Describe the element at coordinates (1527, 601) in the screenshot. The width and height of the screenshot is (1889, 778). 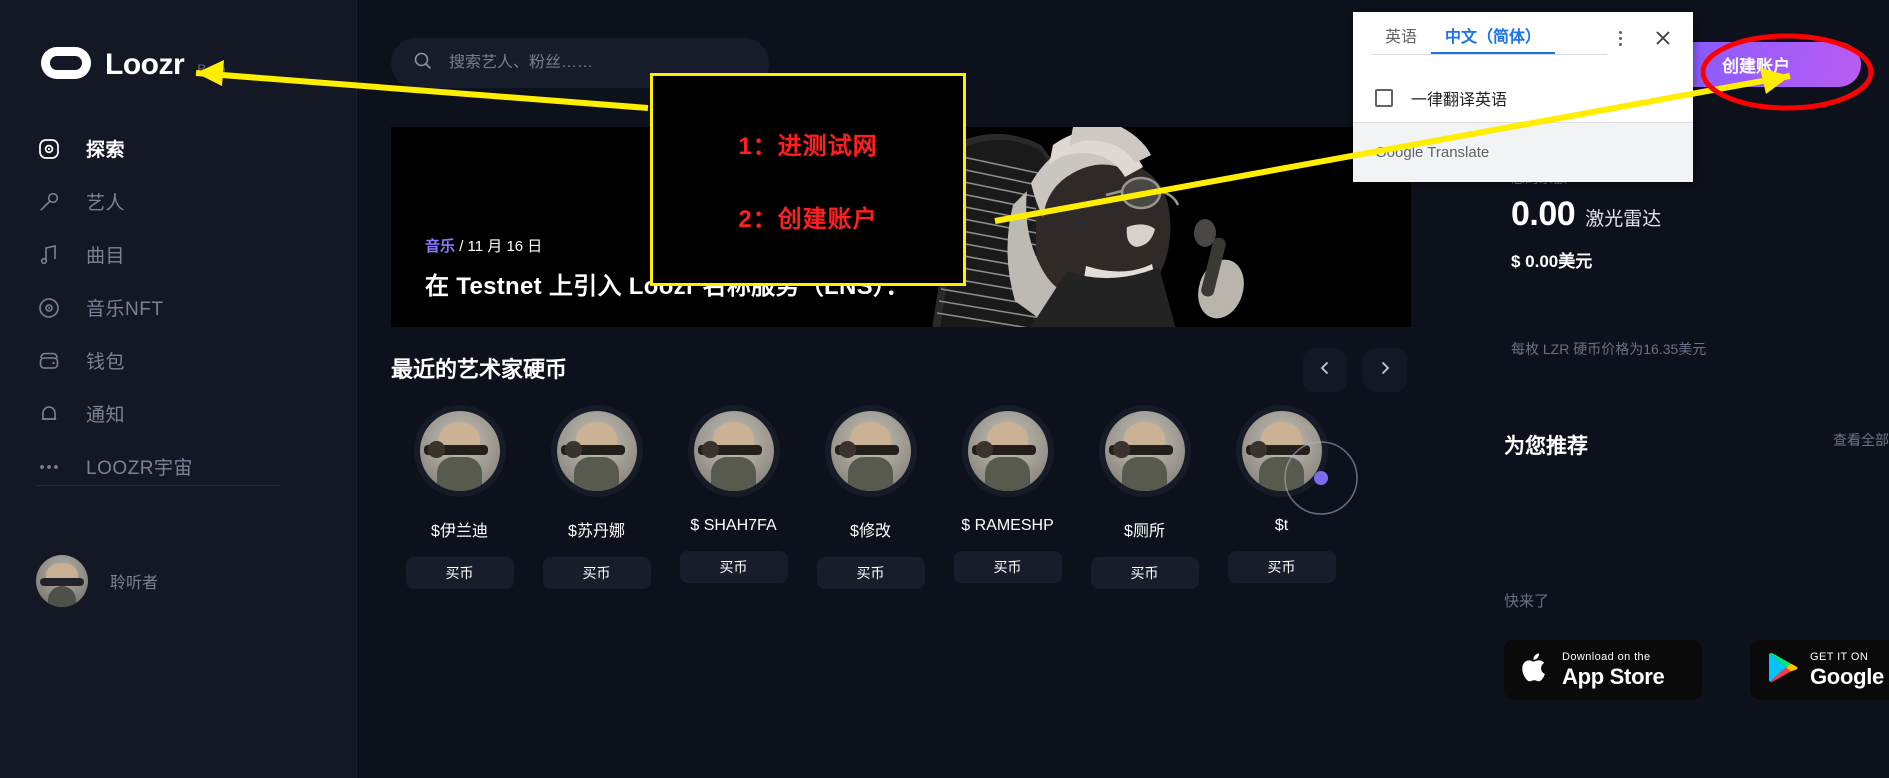
I see `recommend-empty-text: 快来了` at that location.